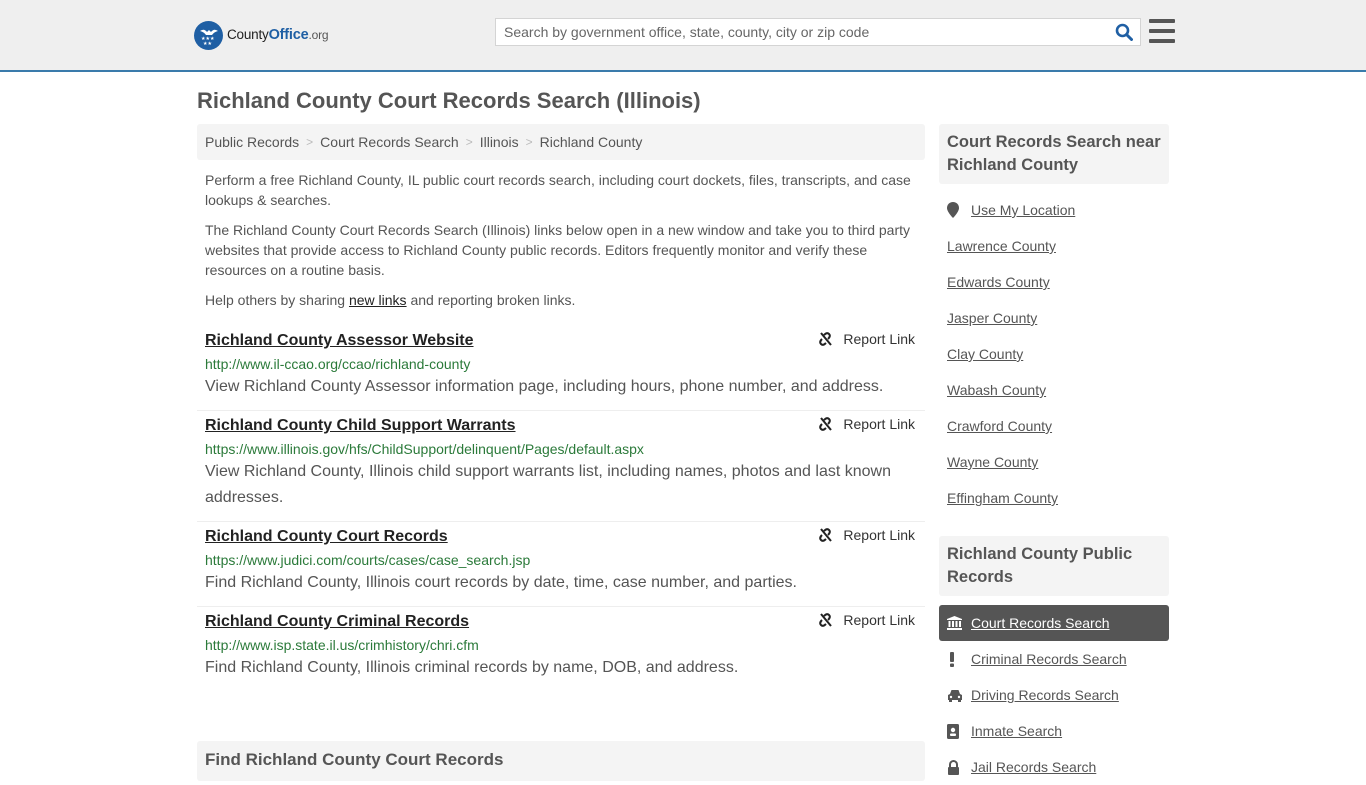  I want to click on public-records-item-criminal: Criminal Records Search, so click(1054, 659).